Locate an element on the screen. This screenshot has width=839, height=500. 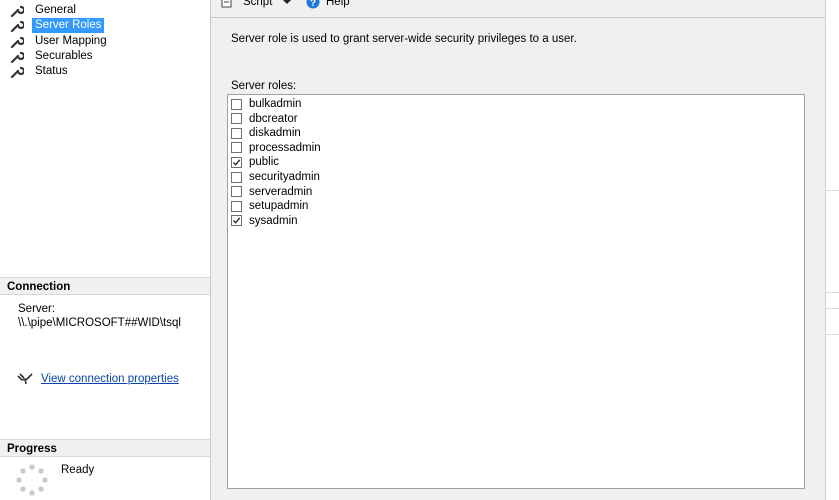
server-label: Server: is located at coordinates (37, 309).